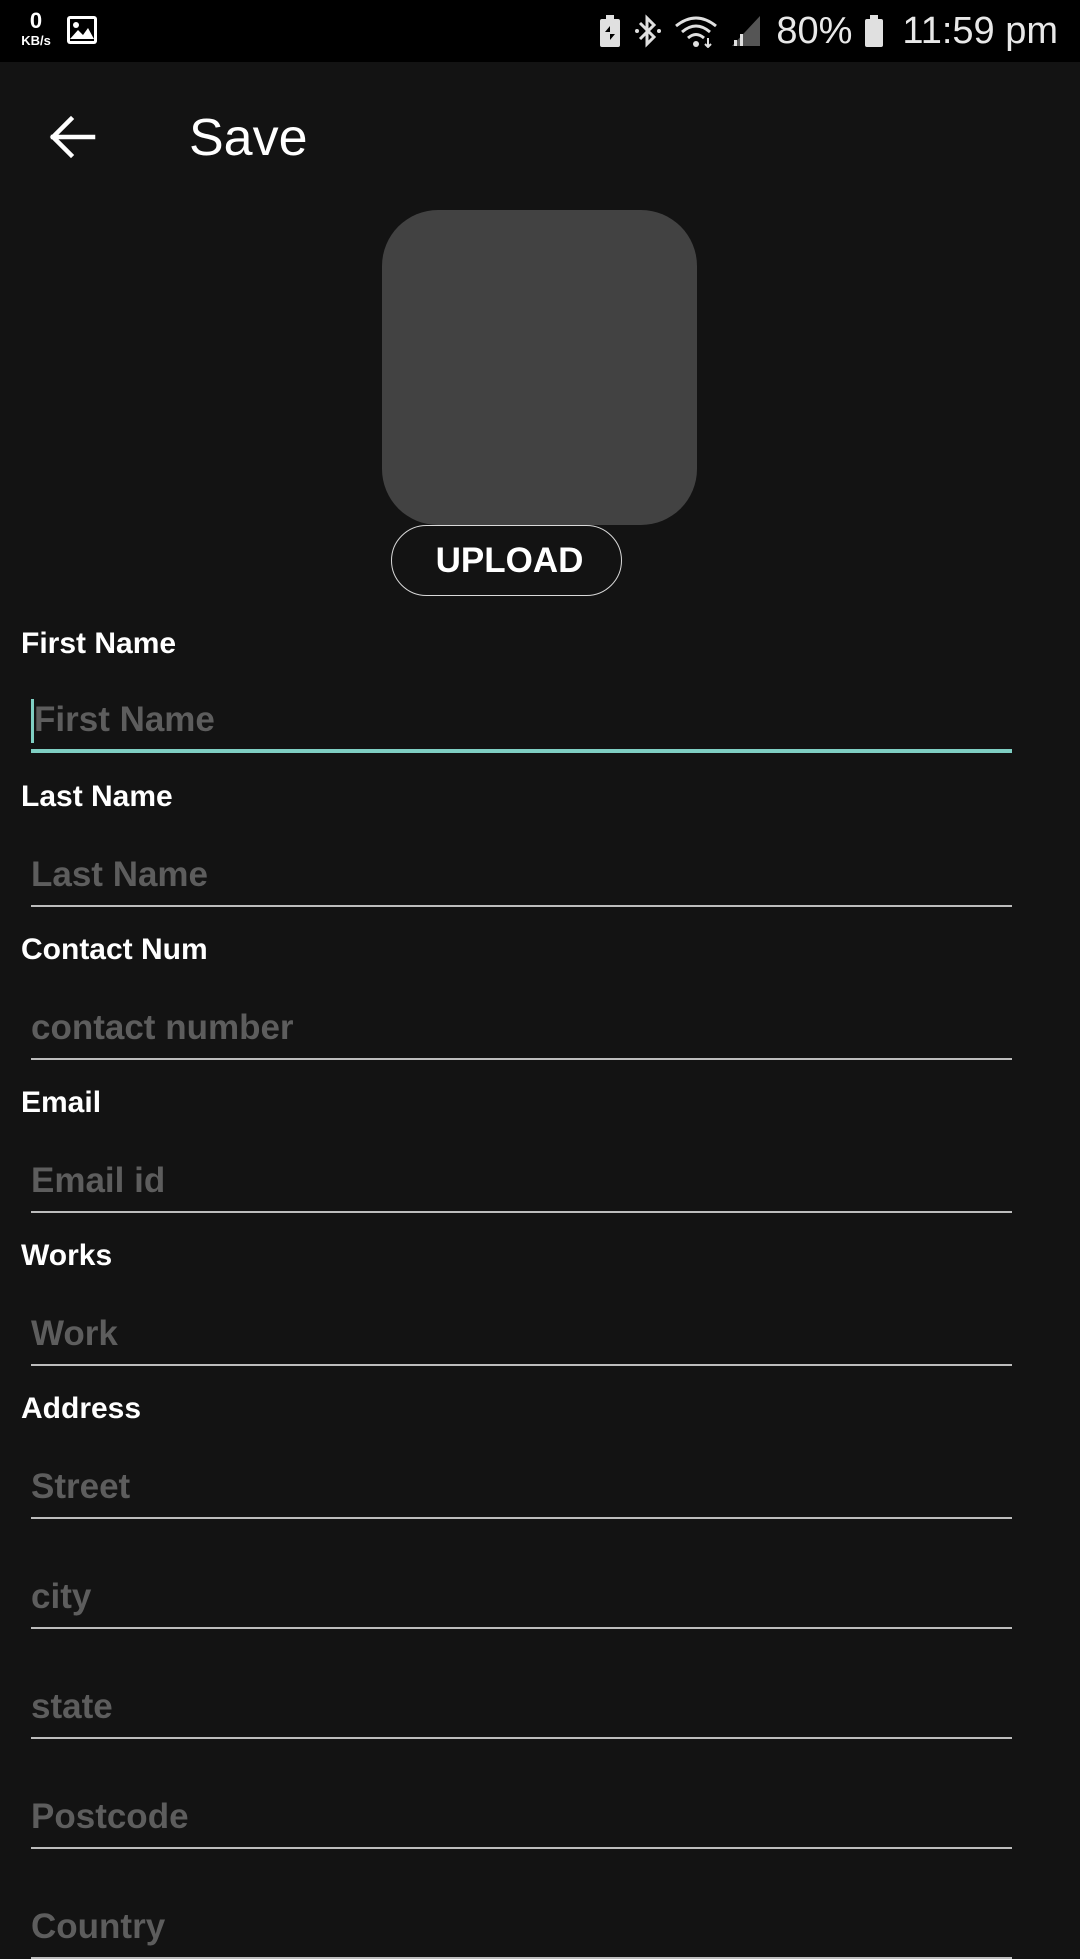 This screenshot has width=1080, height=1959. Describe the element at coordinates (746, 31) in the screenshot. I see `signal-icon` at that location.